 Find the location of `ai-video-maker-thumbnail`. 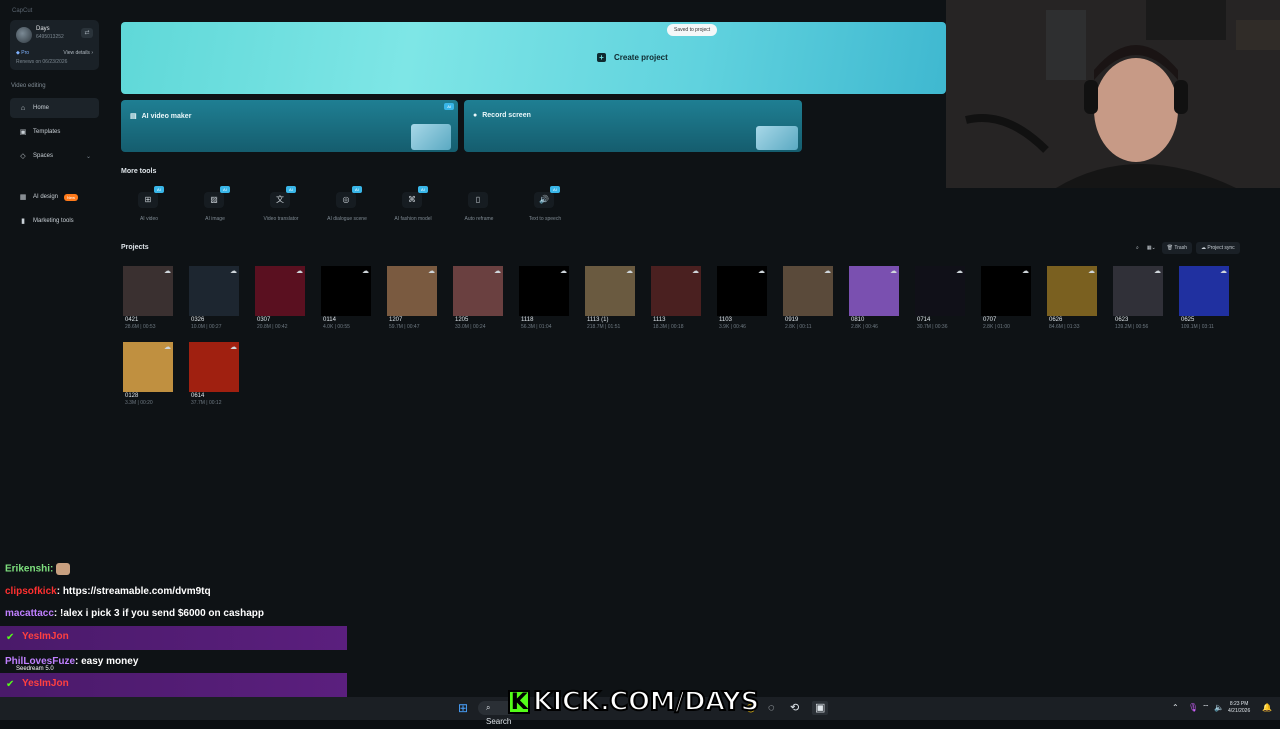

ai-video-maker-thumbnail is located at coordinates (431, 137).